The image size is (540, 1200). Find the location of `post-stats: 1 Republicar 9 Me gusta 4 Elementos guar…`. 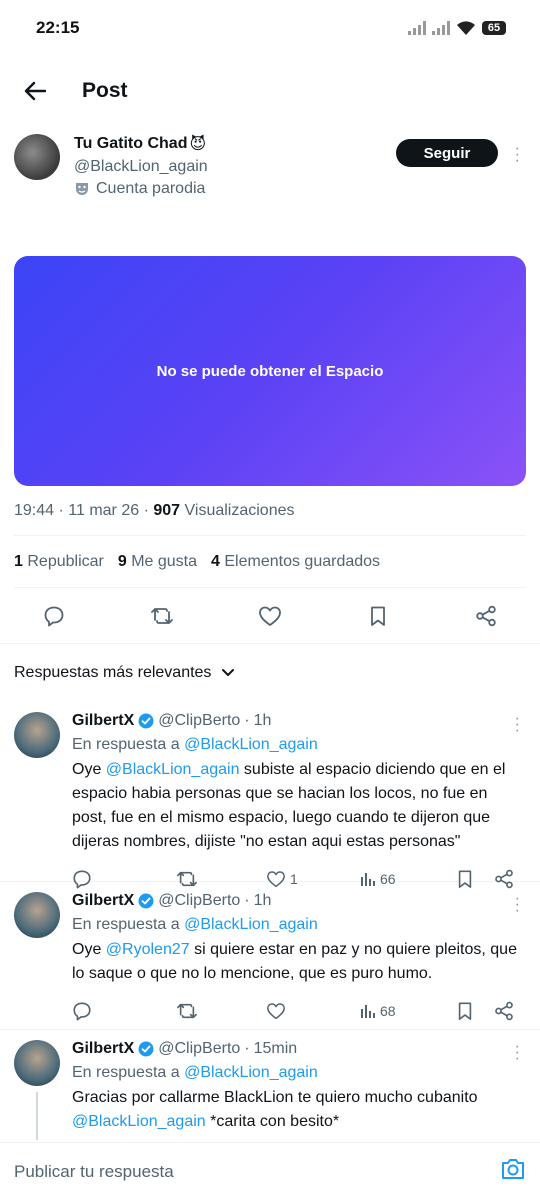

post-stats: 1 Republicar 9 Me gusta 4 Elementos guar… is located at coordinates (270, 562).